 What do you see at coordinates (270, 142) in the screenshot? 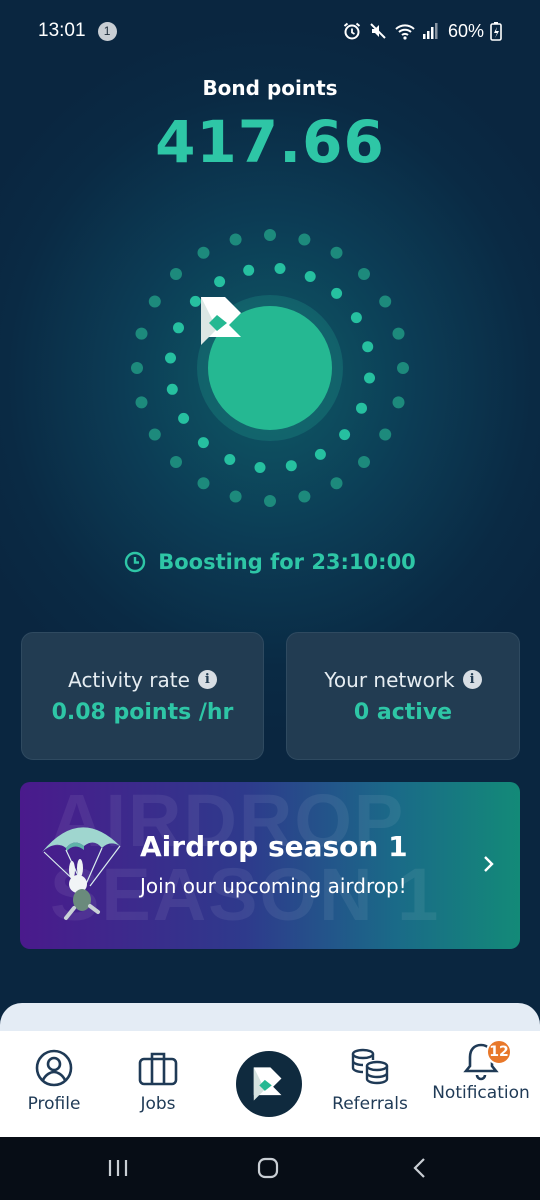
I see `points-value: 417.66` at bounding box center [270, 142].